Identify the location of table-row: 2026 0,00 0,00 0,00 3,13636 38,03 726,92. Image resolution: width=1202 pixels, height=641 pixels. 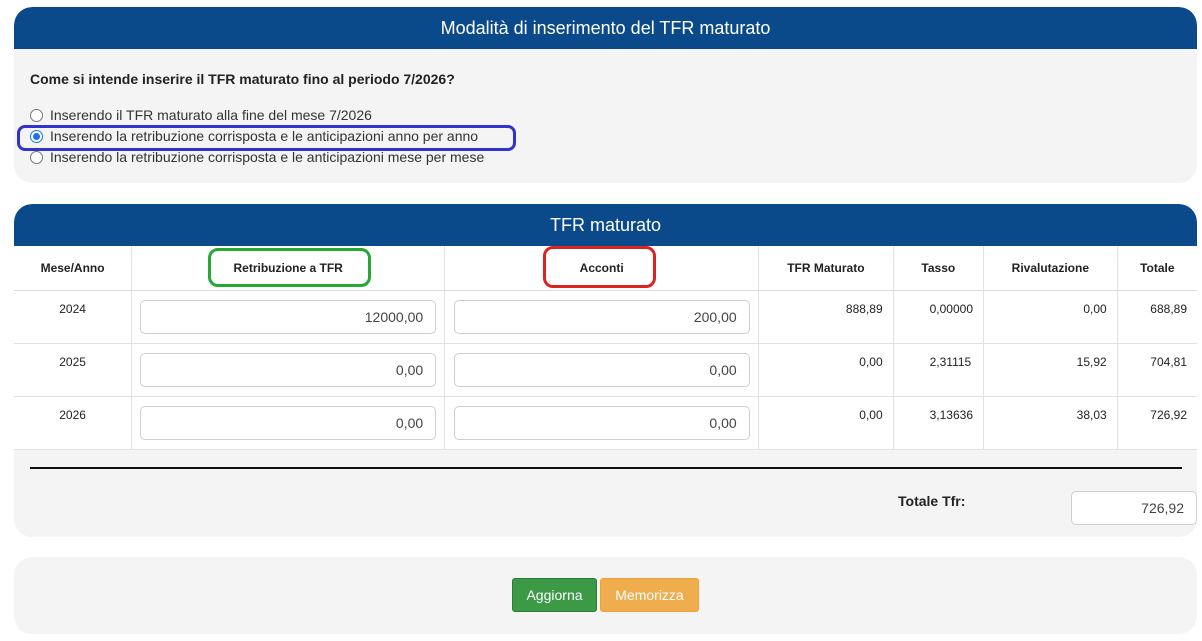
(605, 423).